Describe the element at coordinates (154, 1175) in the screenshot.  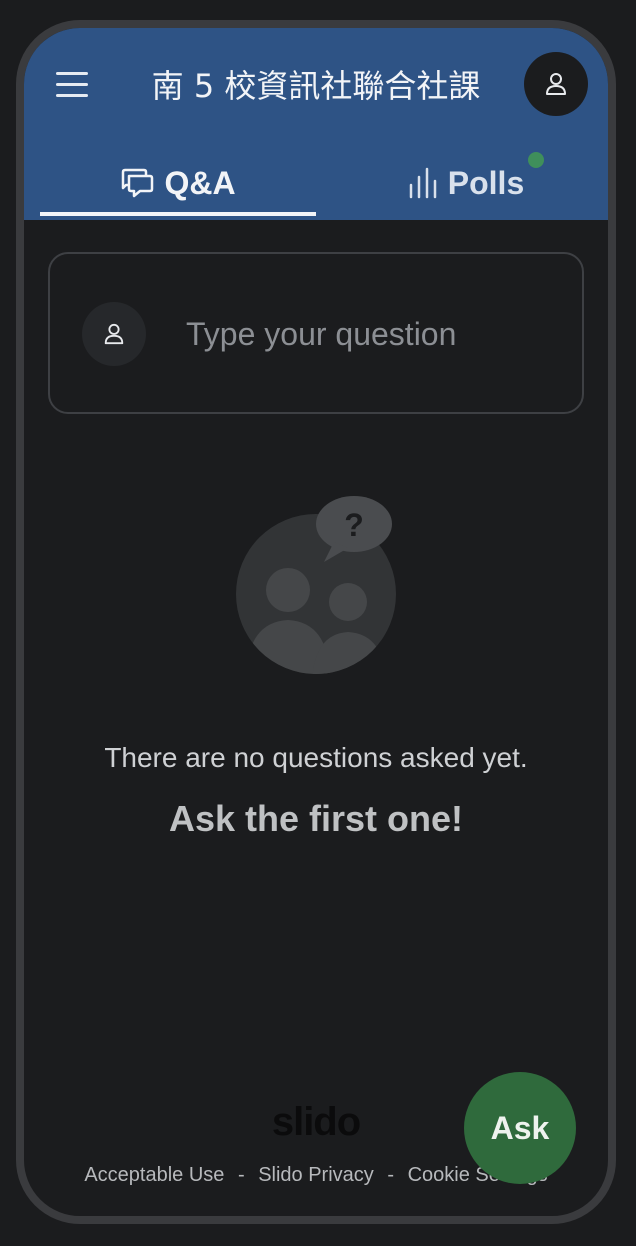
I see `acceptable-use-link: Acceptable Use` at that location.